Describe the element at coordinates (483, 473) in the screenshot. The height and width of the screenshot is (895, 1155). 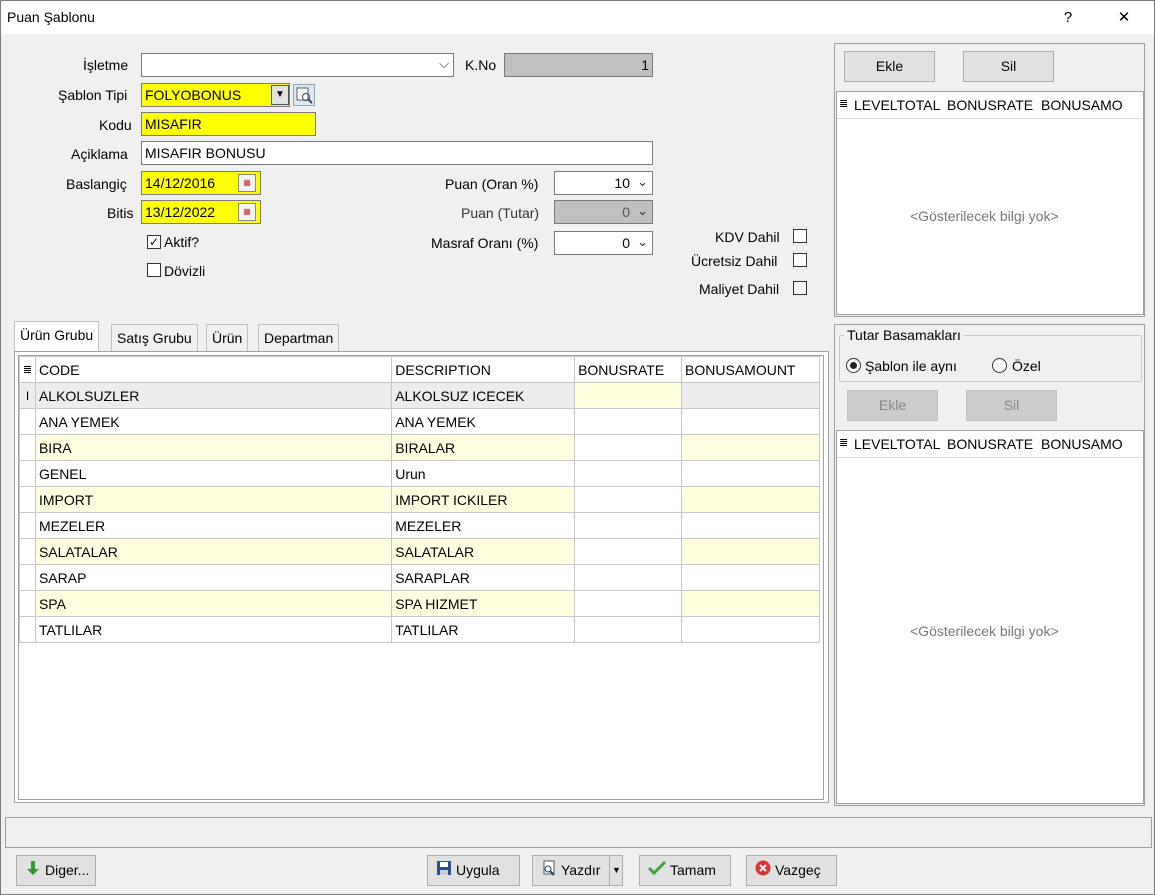
I see `cell-description: Urun` at that location.